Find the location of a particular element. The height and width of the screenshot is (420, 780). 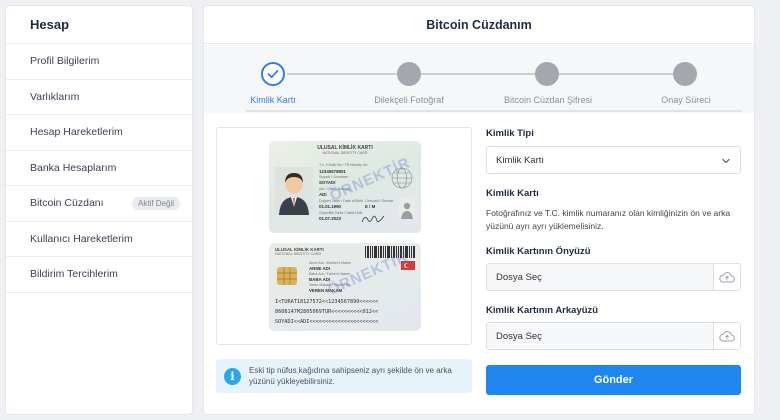

info-icon: i is located at coordinates (232, 376).